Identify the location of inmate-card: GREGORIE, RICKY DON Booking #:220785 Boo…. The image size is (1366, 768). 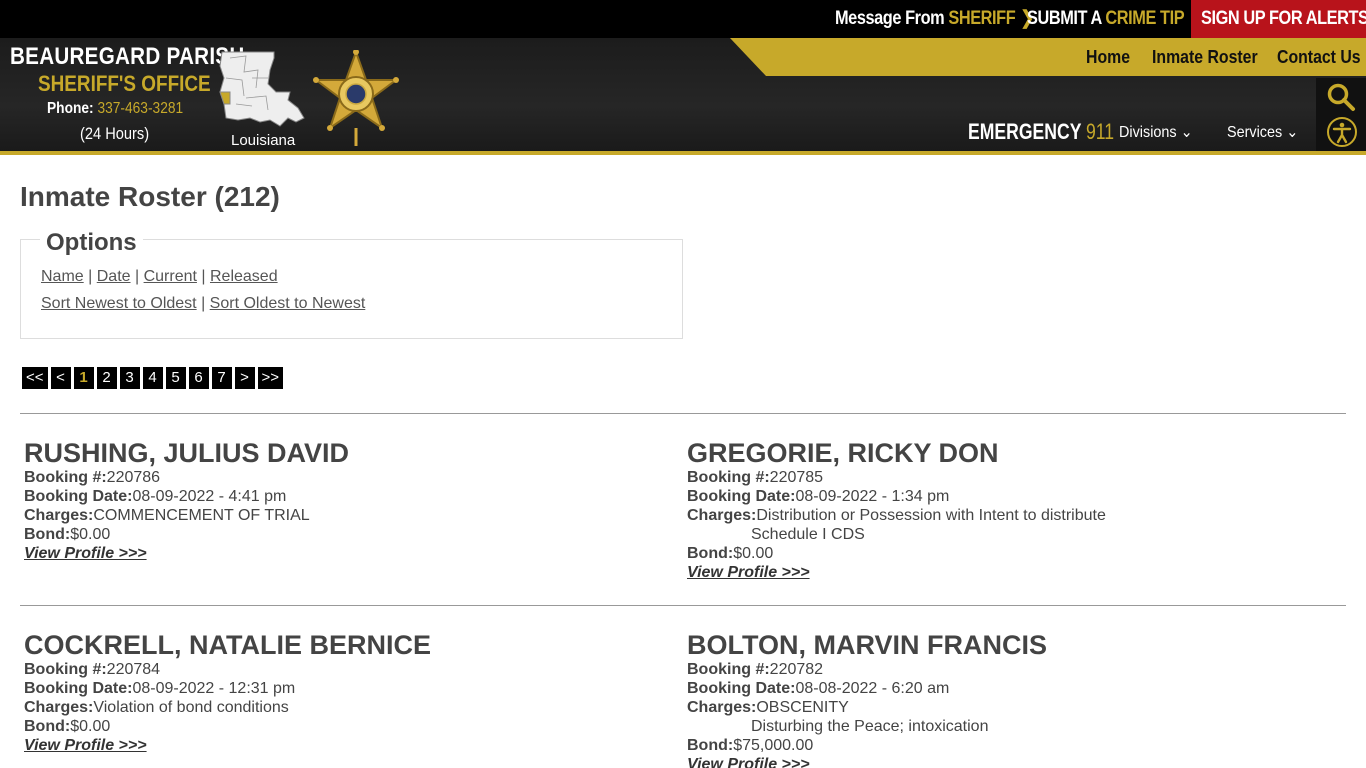
(1007, 510).